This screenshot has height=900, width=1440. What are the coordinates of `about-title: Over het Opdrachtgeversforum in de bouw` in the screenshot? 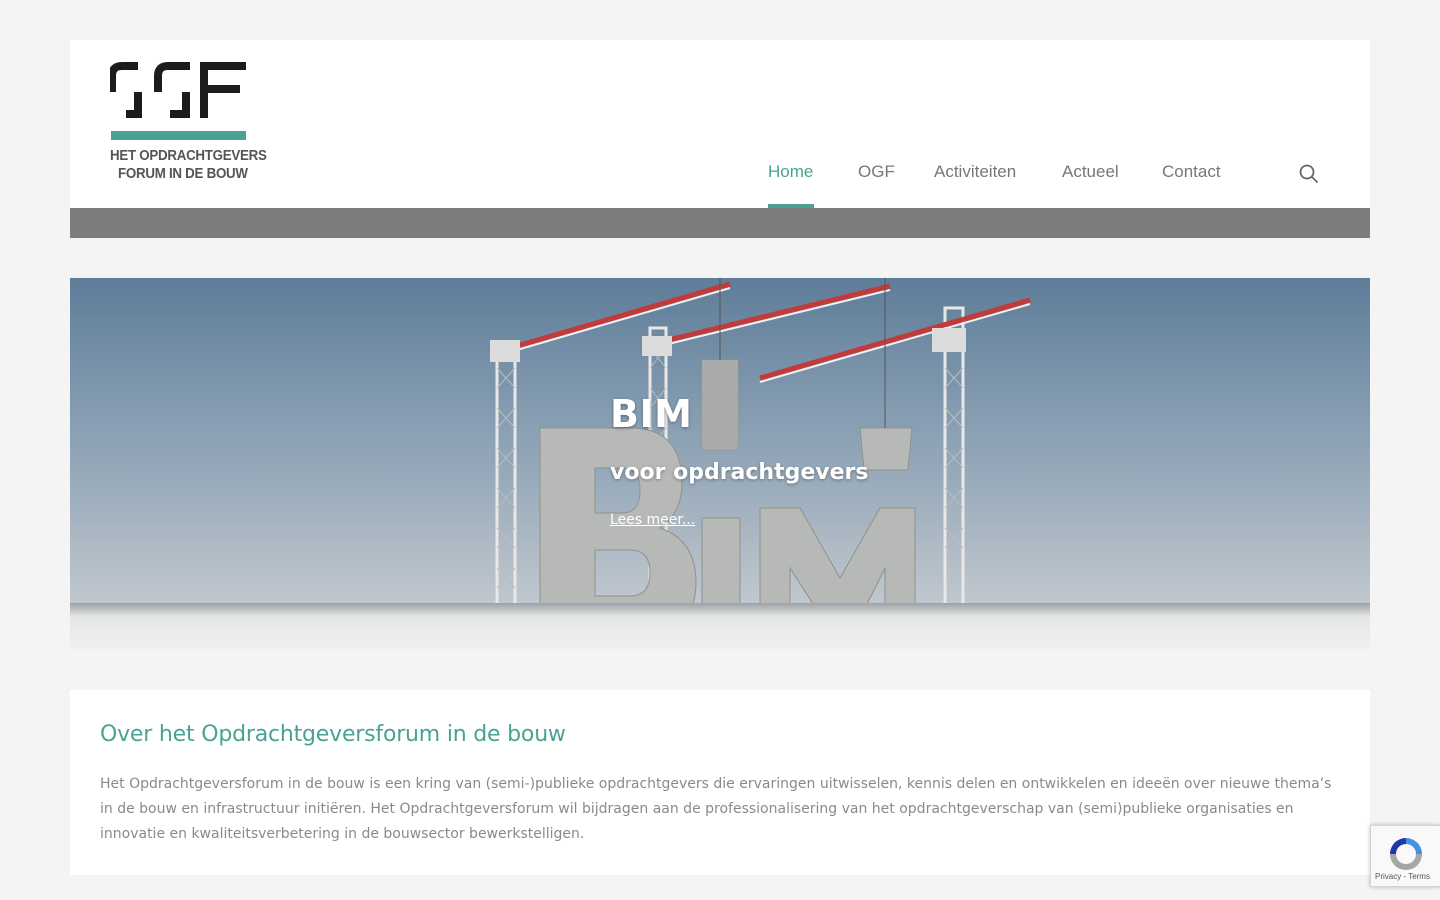 It's located at (333, 734).